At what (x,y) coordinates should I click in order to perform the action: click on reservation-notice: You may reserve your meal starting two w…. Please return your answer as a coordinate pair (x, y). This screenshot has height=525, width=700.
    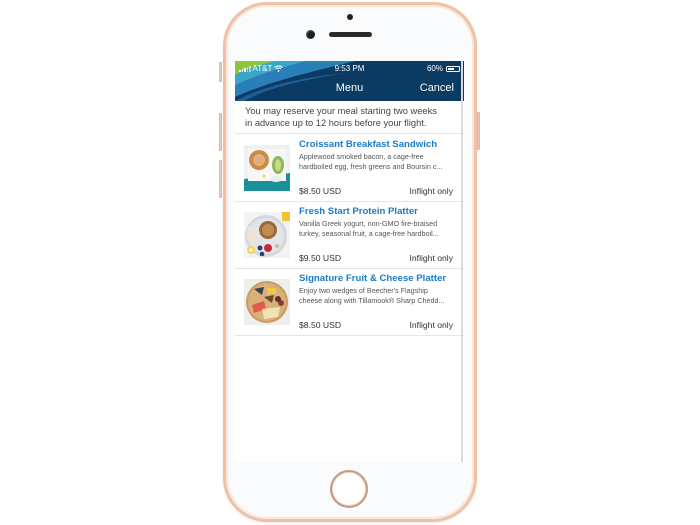
    Looking at the image, I should click on (349, 117).